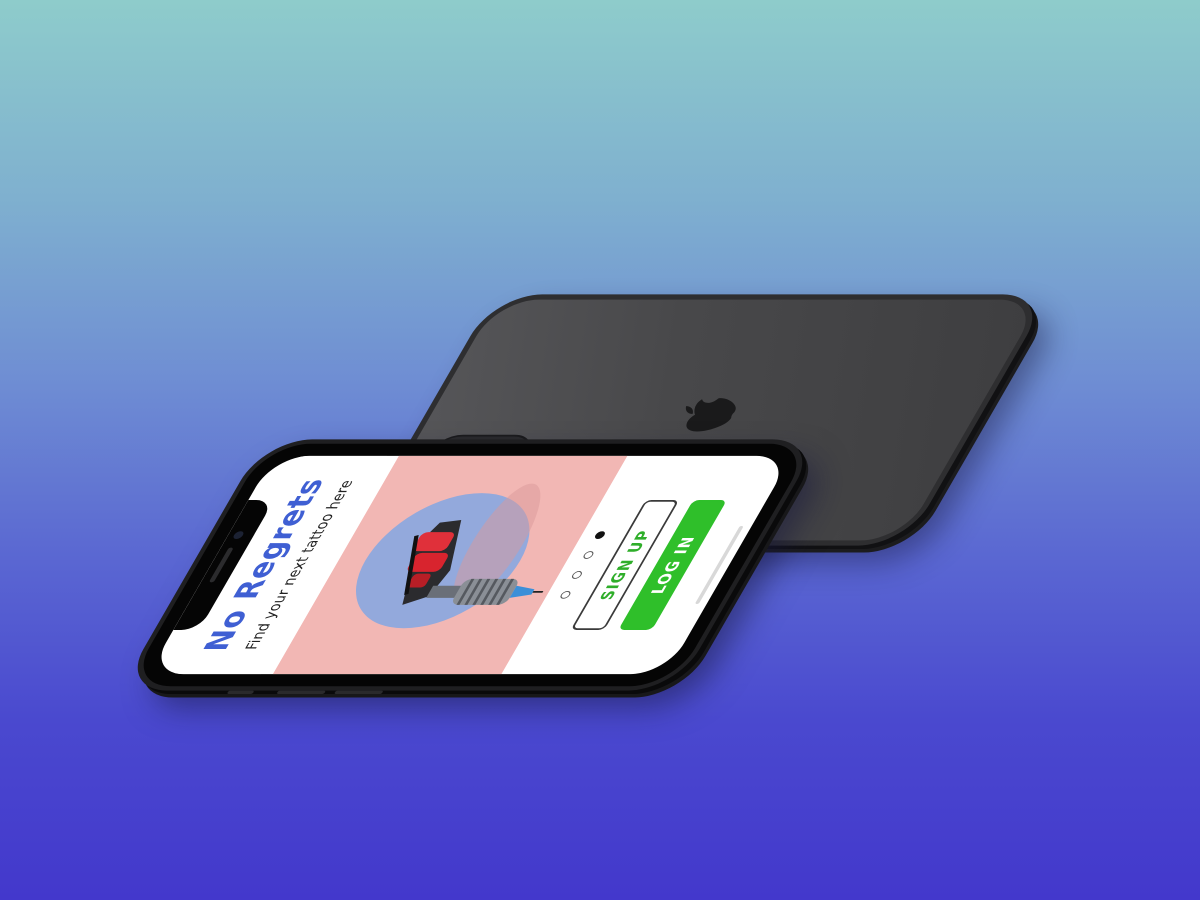  Describe the element at coordinates (600, 535) in the screenshot. I see `page-dot-active` at that location.